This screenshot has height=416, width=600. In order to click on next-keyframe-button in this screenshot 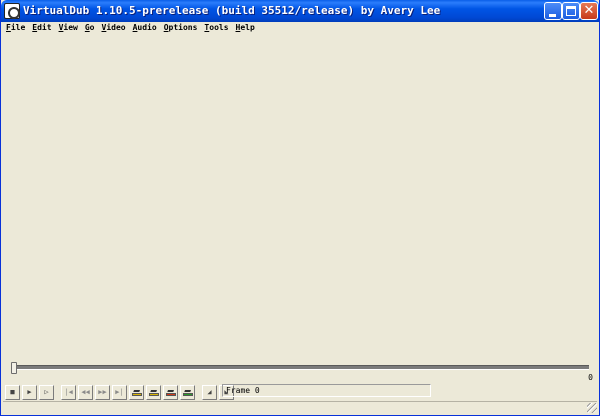, I will do `click(153, 392)`.